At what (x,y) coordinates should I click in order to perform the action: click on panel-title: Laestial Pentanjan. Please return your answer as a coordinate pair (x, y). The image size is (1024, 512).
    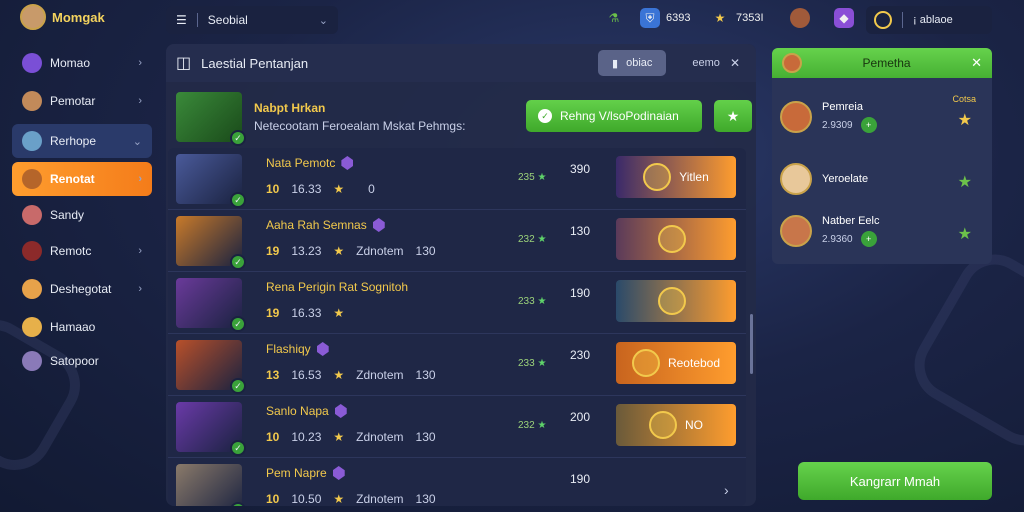
    Looking at the image, I should click on (255, 63).